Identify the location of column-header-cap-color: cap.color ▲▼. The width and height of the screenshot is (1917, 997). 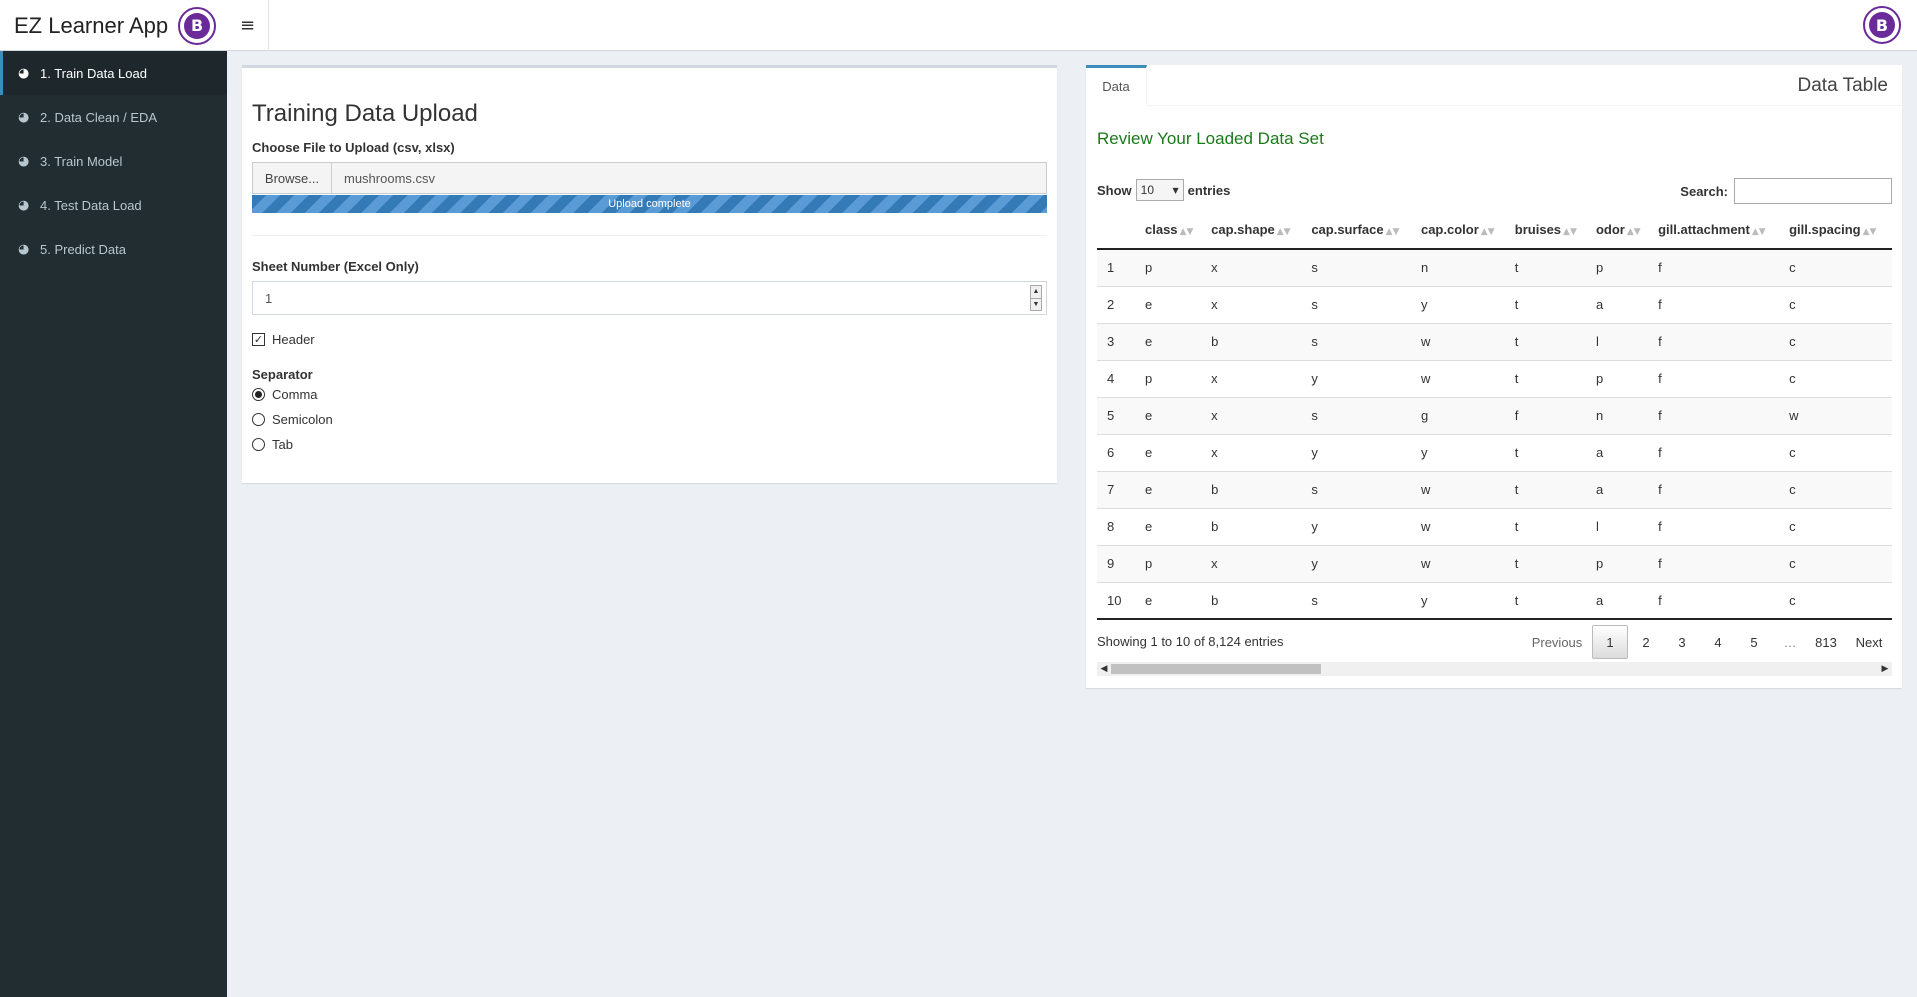
(1461, 230).